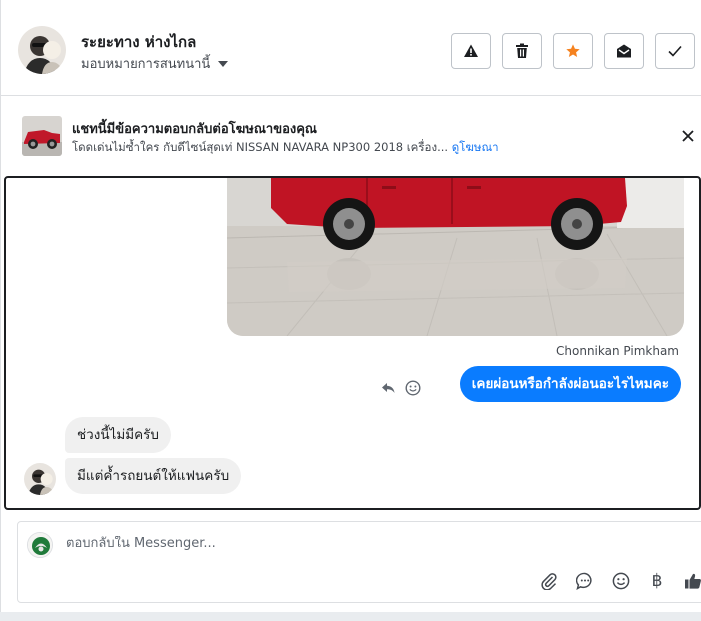  What do you see at coordinates (475, 147) in the screenshot?
I see `view-ad-link: ดูโฆษณา` at bounding box center [475, 147].